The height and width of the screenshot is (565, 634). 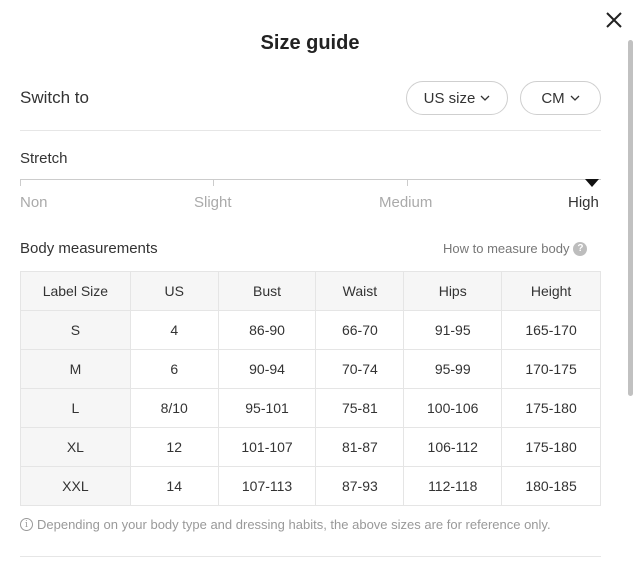 What do you see at coordinates (551, 291) in the screenshot?
I see `column-header: Height` at bounding box center [551, 291].